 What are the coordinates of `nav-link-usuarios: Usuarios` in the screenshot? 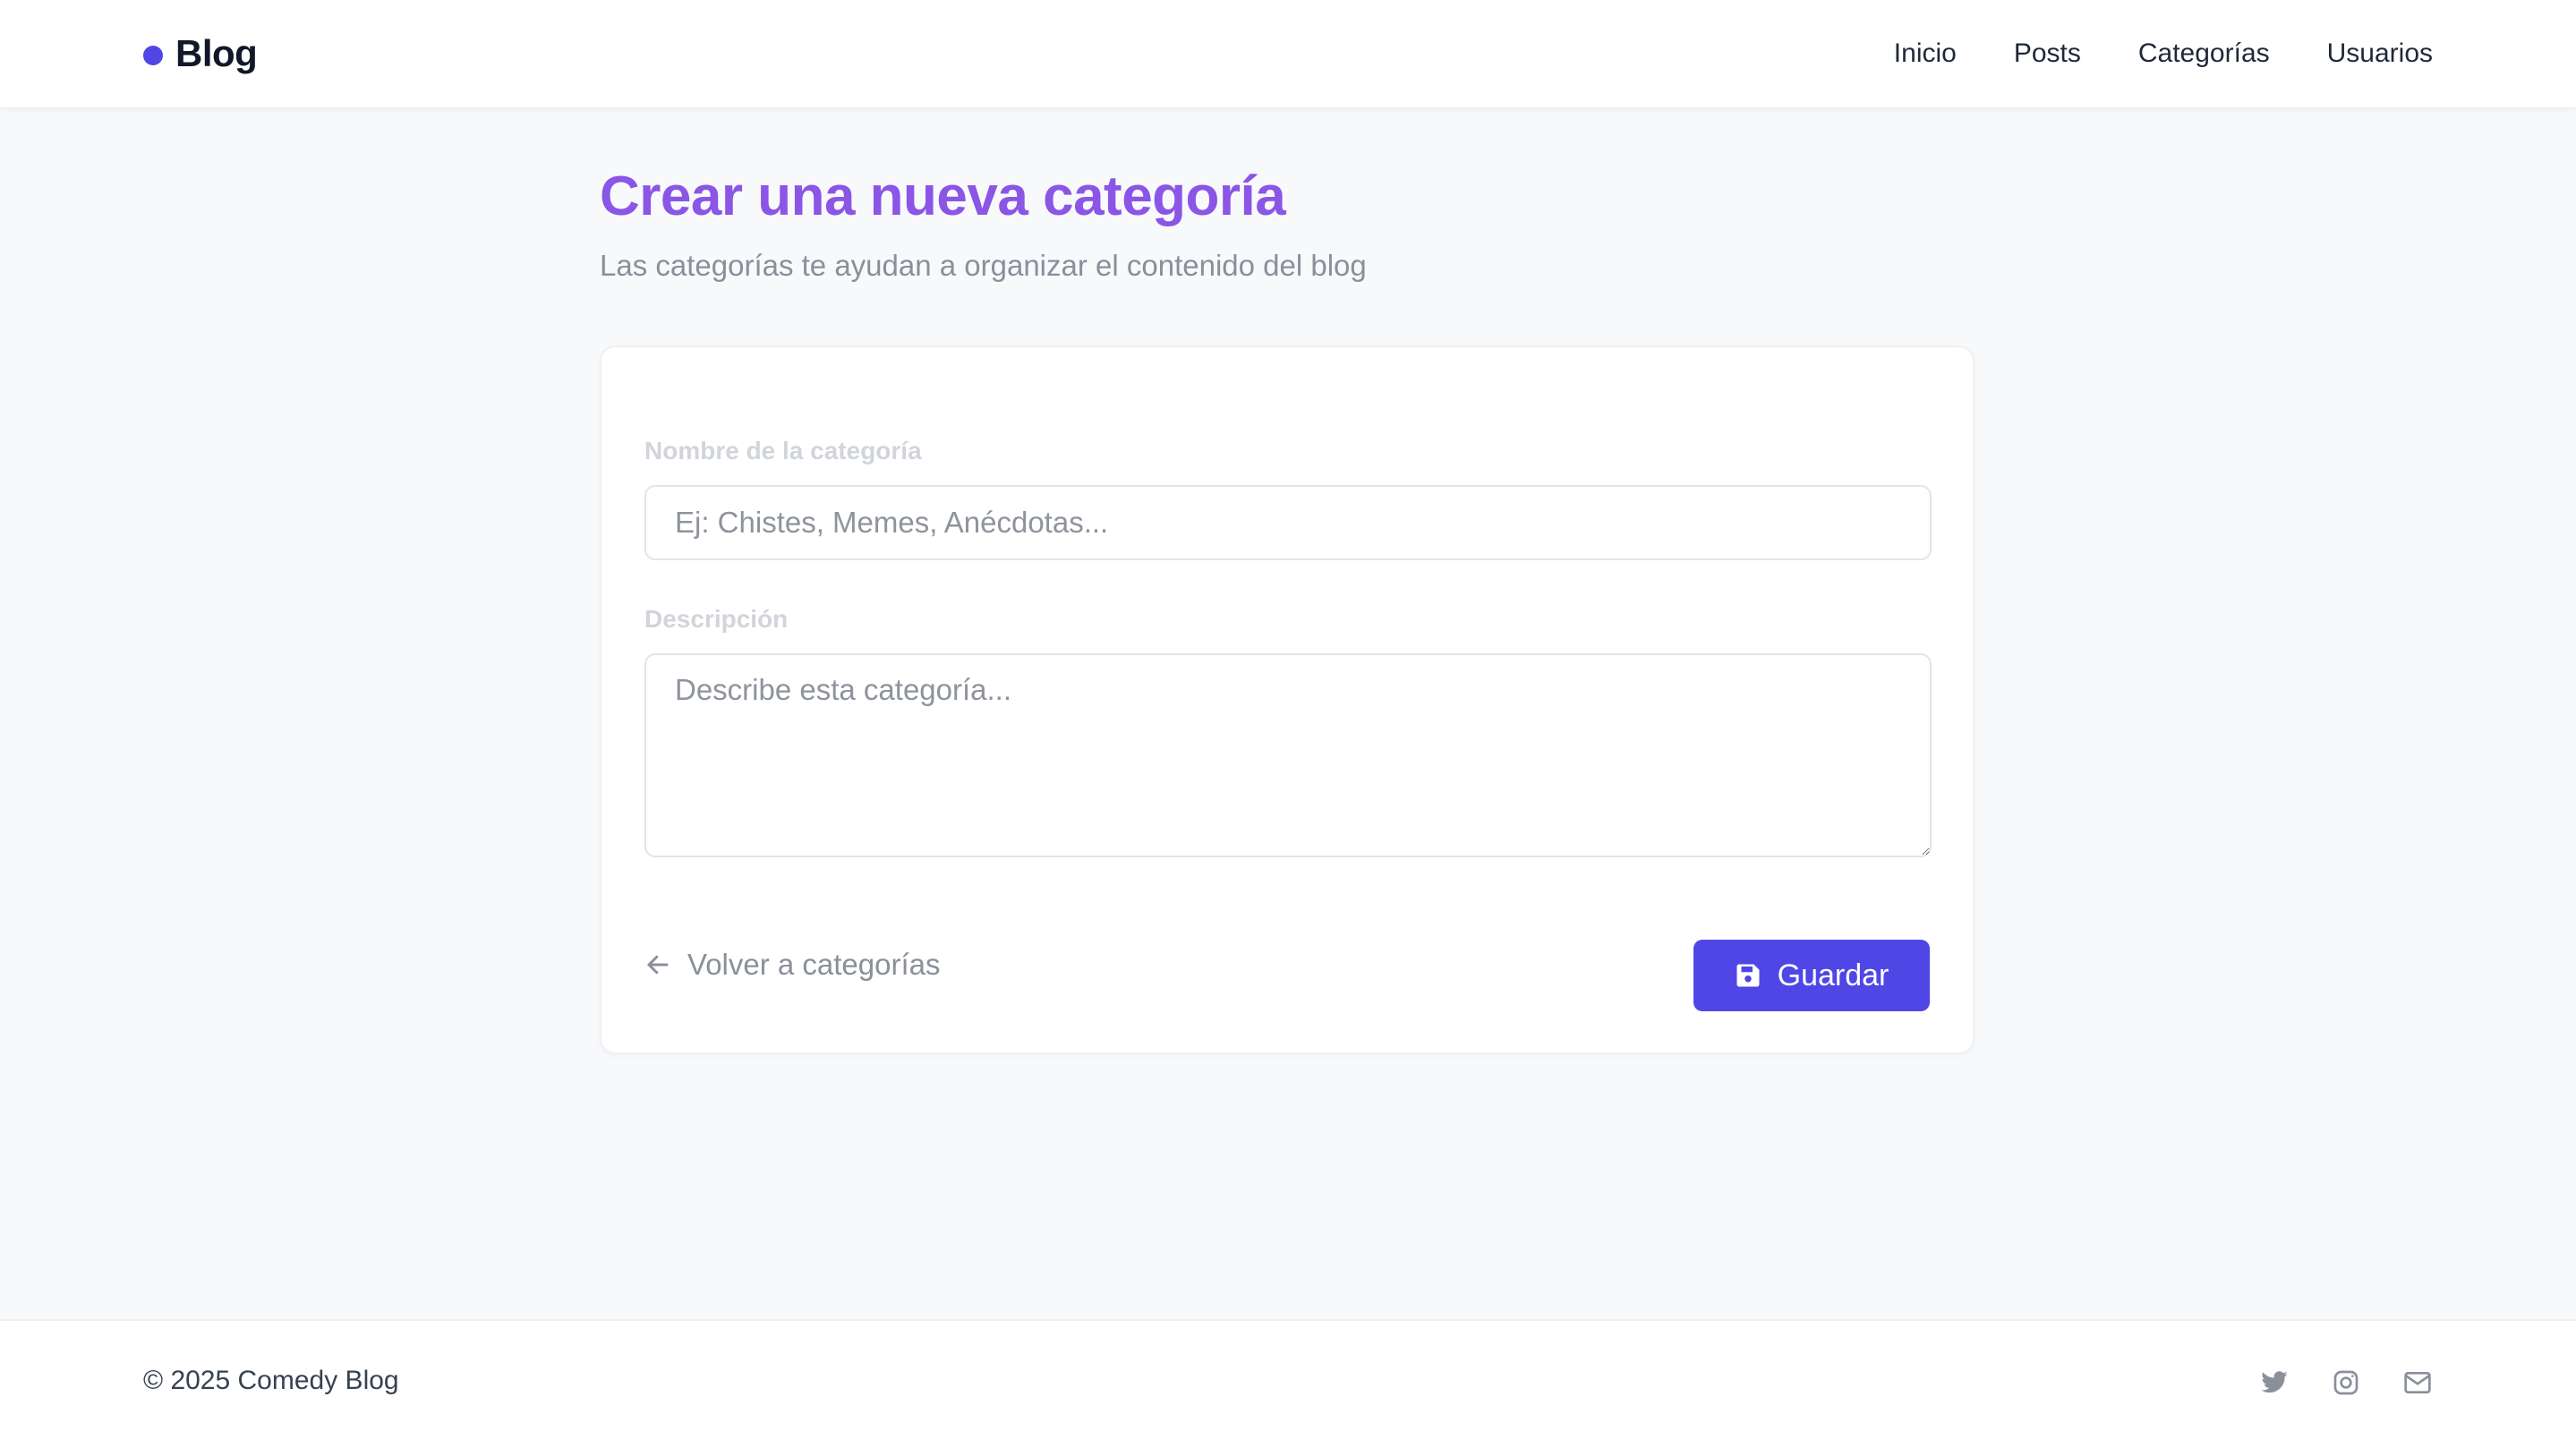 It's located at (2380, 53).